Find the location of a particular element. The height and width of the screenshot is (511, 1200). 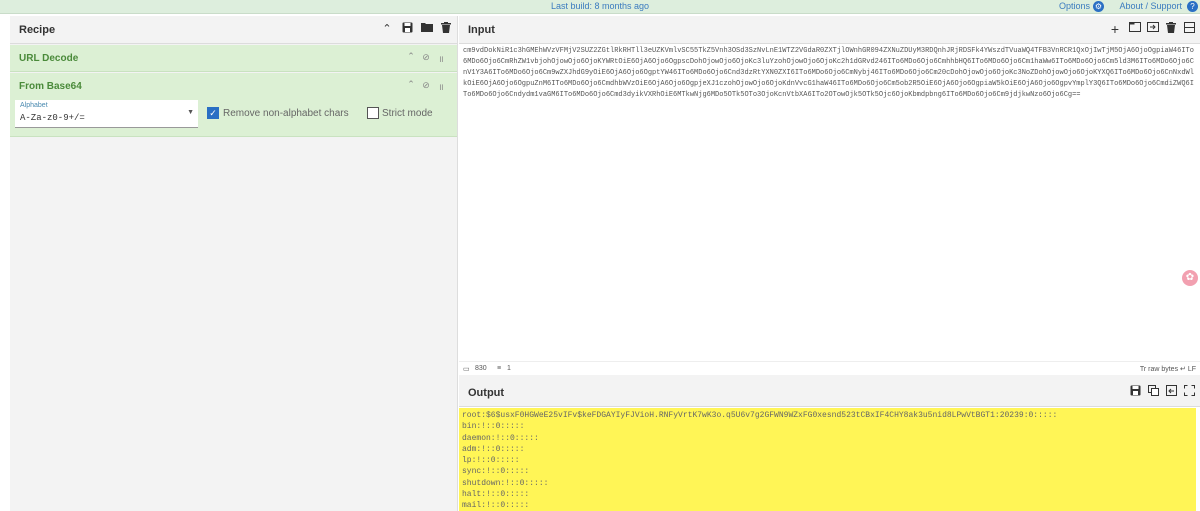

input-length: 830 is located at coordinates (481, 368).